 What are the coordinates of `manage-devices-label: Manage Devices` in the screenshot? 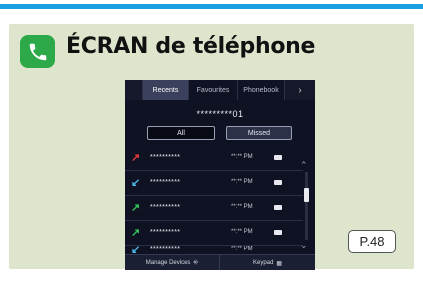 It's located at (168, 263).